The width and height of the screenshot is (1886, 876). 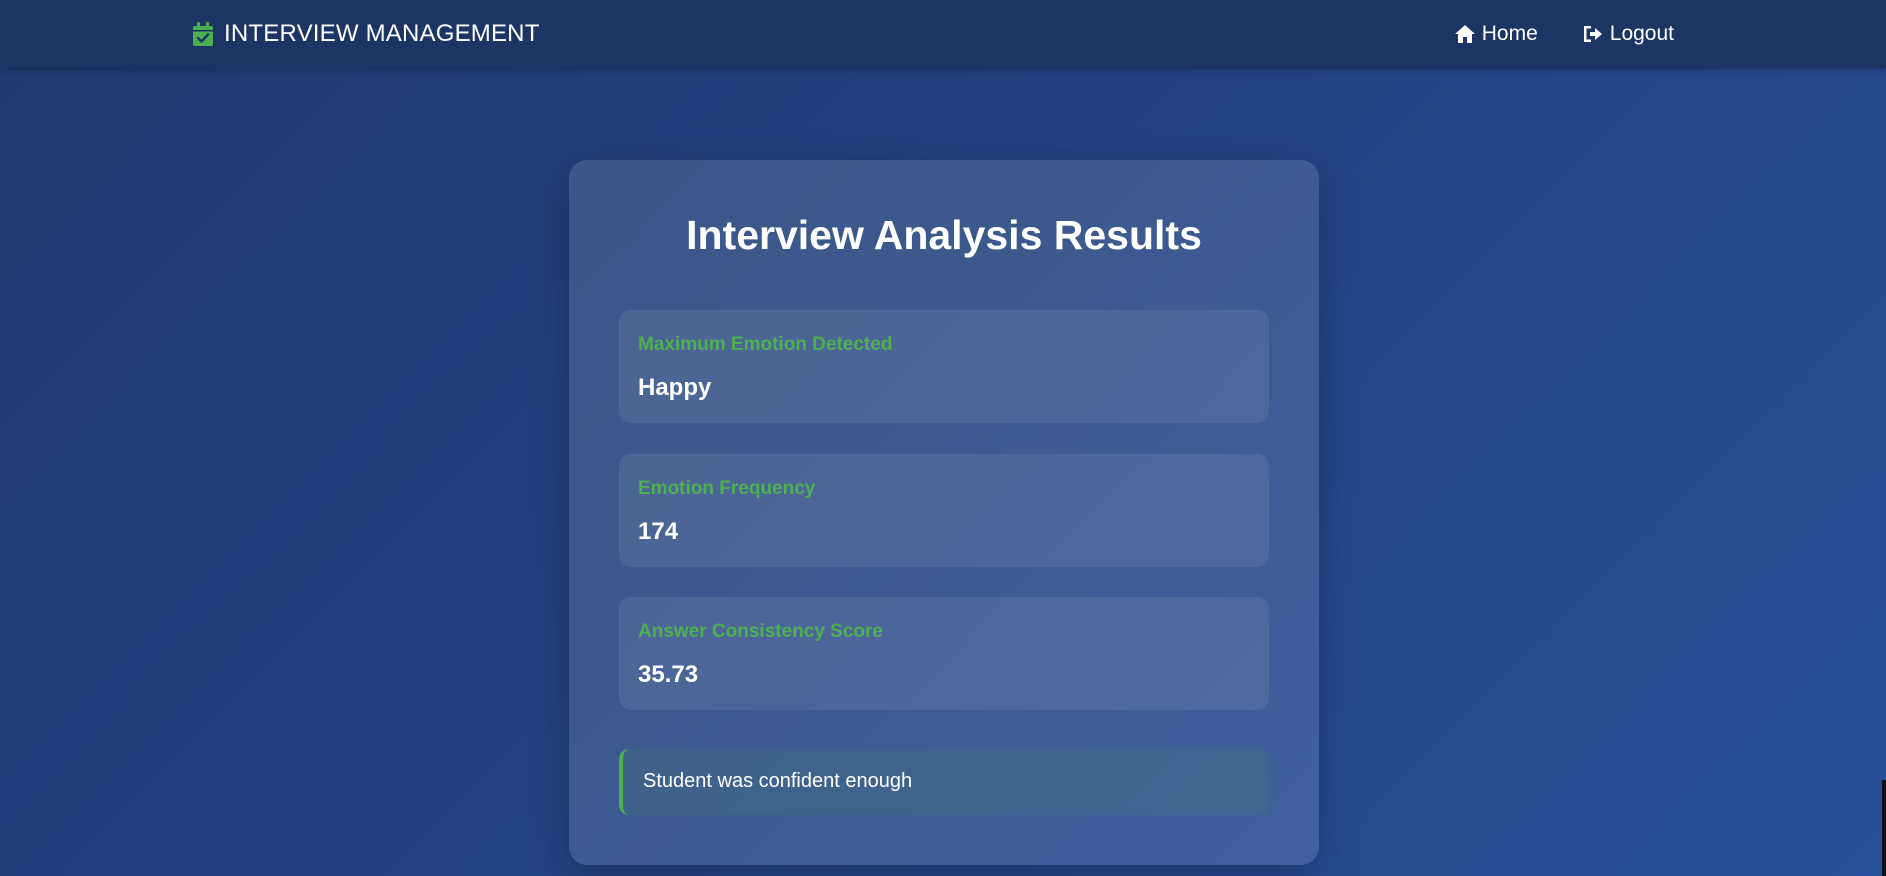 I want to click on result-label: Maximum Emotion Detected, so click(x=765, y=344).